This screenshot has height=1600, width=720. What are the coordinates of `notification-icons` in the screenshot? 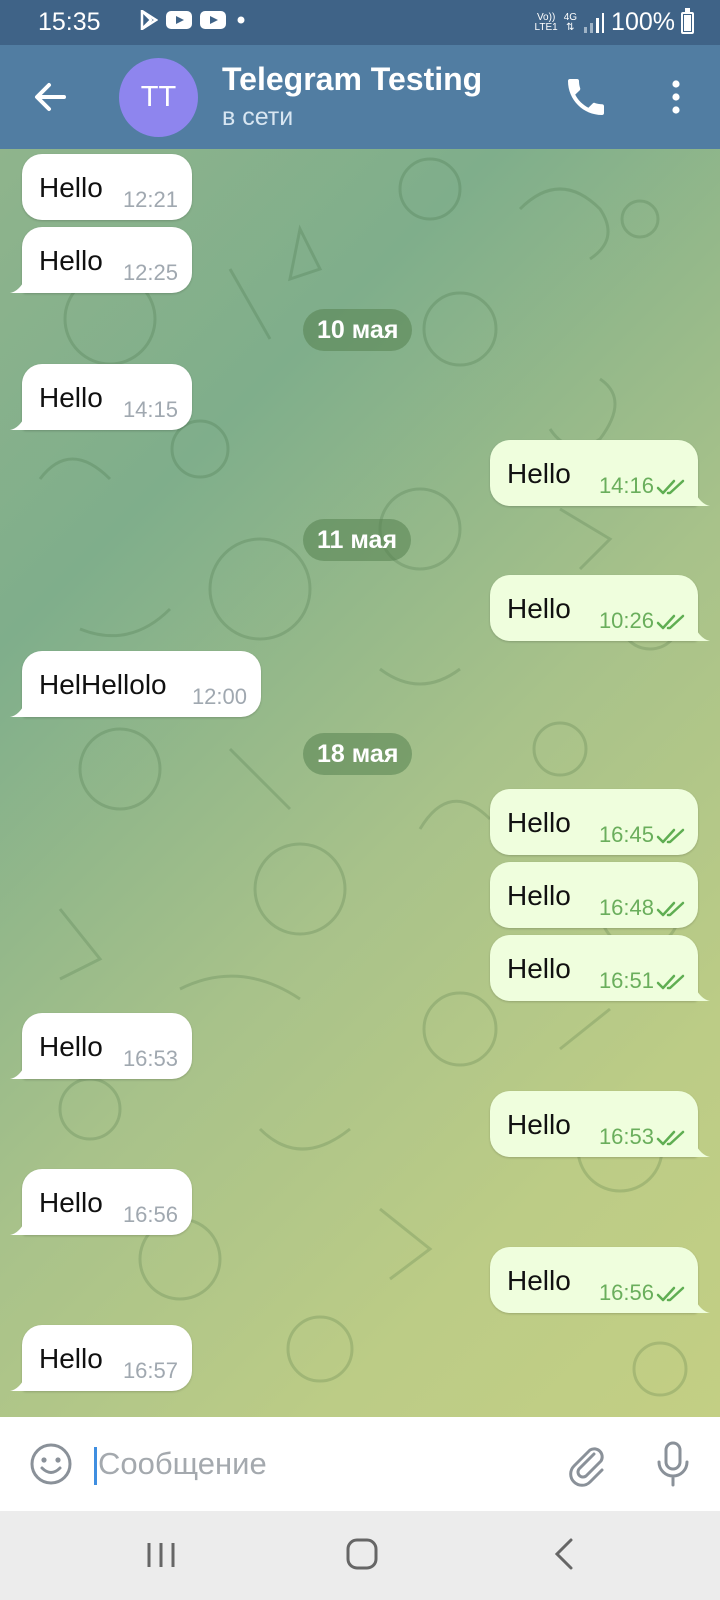 It's located at (194, 20).